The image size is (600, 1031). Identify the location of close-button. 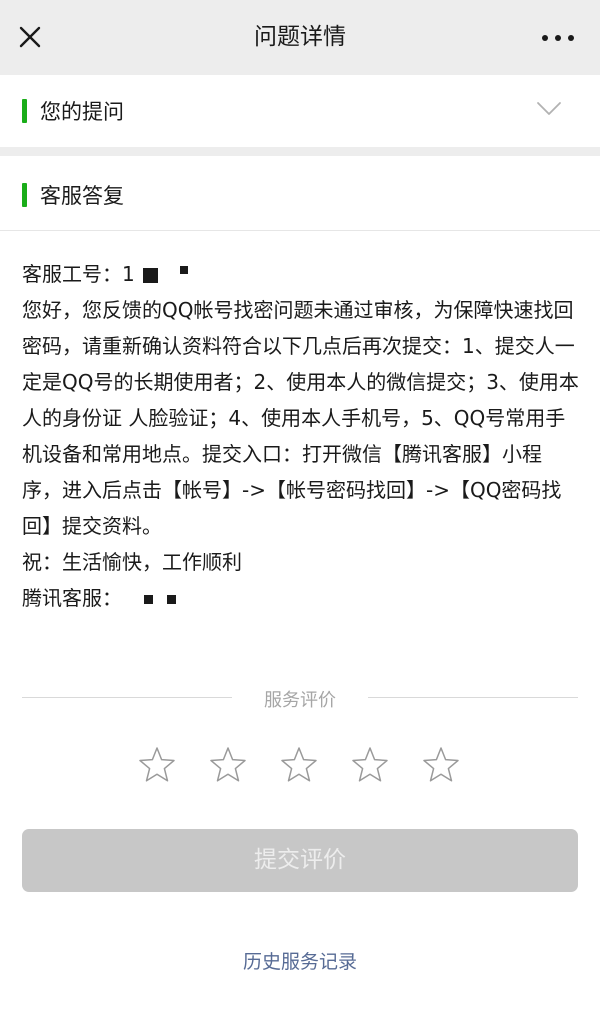
(30, 37).